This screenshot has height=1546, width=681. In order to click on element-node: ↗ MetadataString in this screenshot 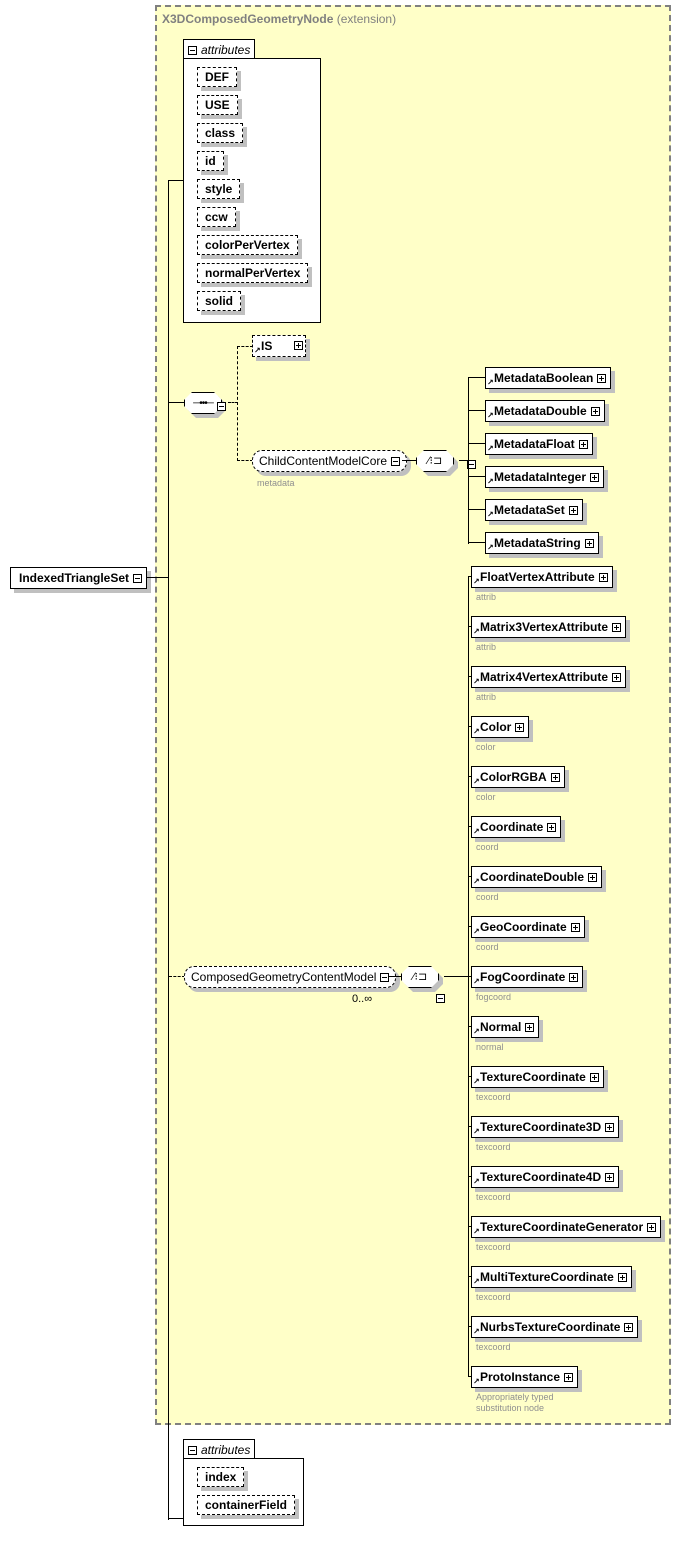, I will do `click(542, 543)`.